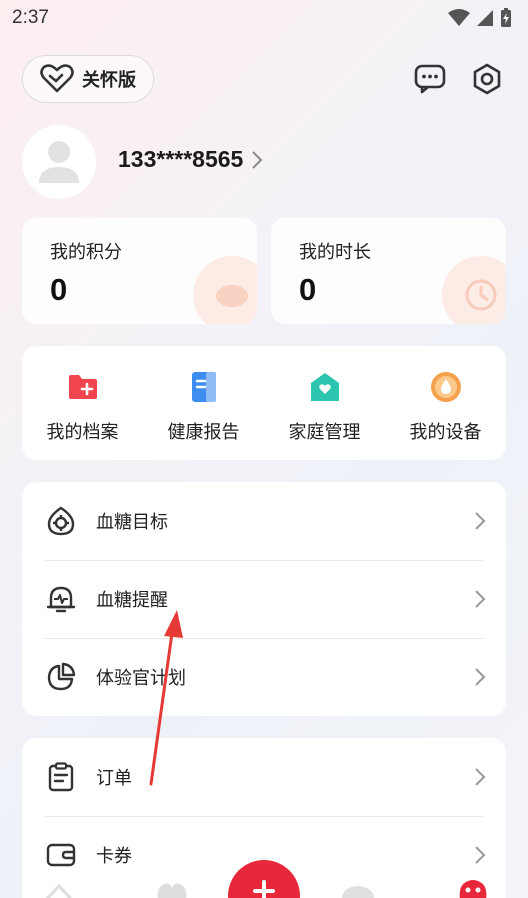  What do you see at coordinates (132, 522) in the screenshot?
I see `menu-label-glucose-target: 血糖目标` at bounding box center [132, 522].